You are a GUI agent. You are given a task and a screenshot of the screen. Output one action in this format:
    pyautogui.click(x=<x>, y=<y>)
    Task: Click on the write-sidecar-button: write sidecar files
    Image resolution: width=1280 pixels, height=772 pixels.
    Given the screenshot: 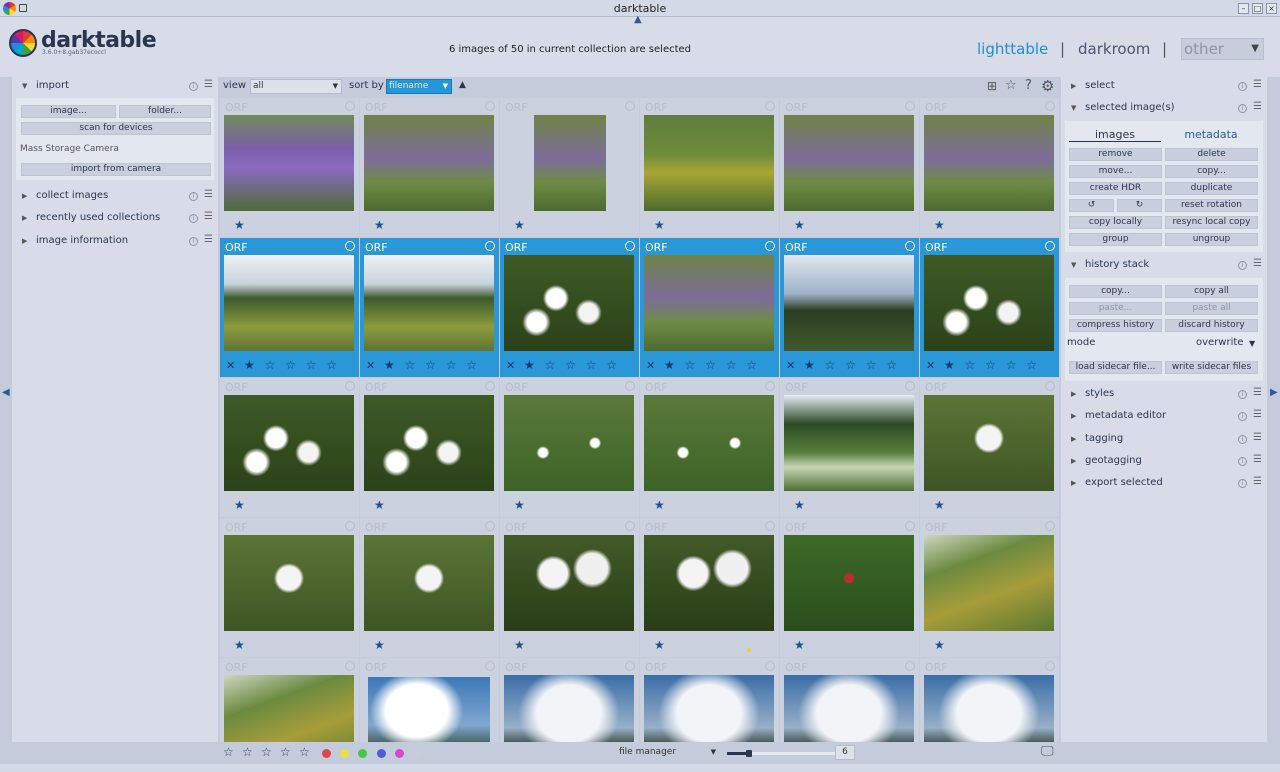 What is the action you would take?
    pyautogui.click(x=1211, y=367)
    